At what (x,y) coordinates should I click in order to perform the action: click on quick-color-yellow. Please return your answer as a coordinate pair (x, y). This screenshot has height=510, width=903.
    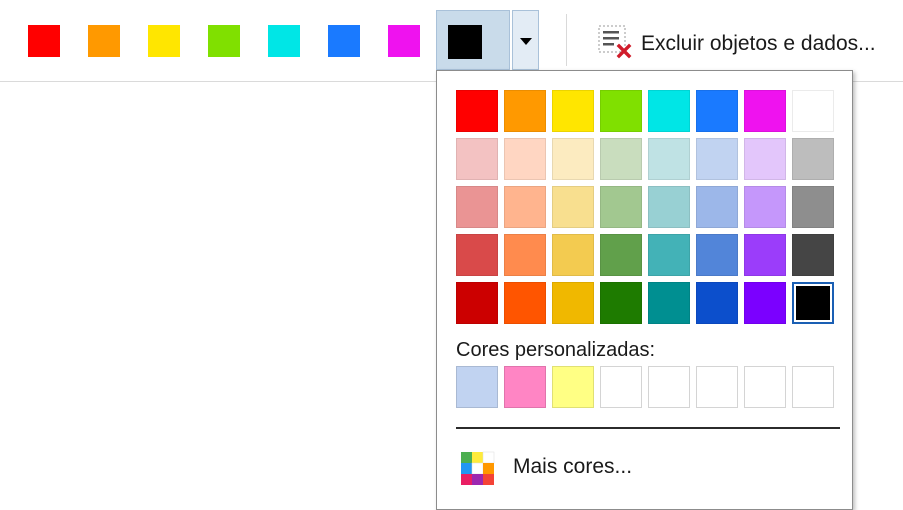
    Looking at the image, I should click on (164, 41).